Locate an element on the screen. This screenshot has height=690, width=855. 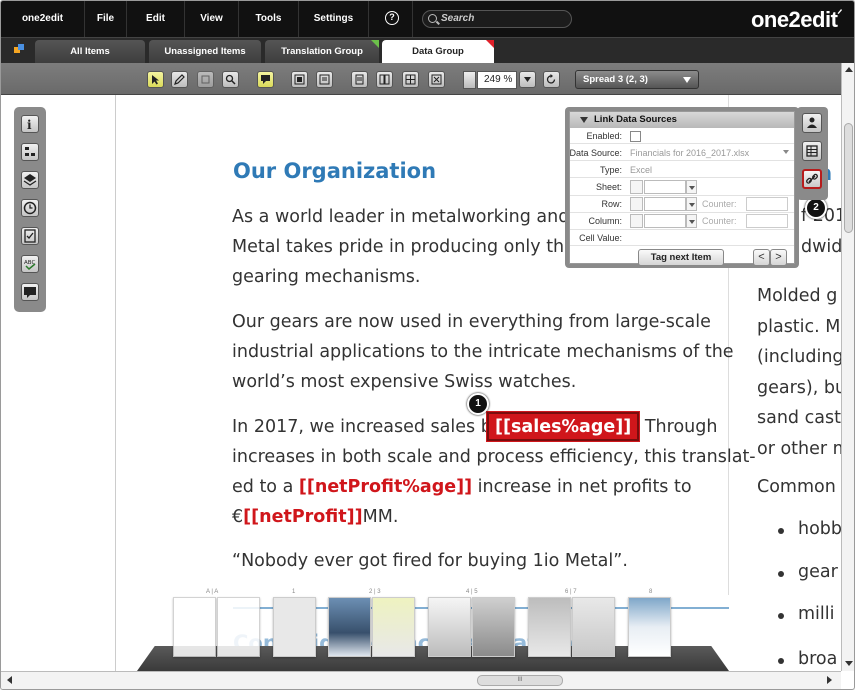
text-run: increase in net profits to is located at coordinates (582, 487).